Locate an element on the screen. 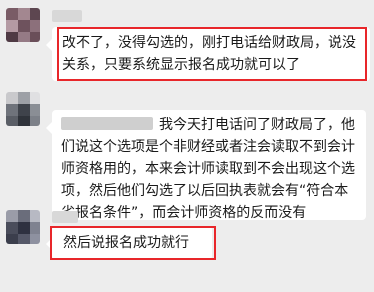 This screenshot has width=374, height=292. message-text: 师资格用的，本来会计师读取到不会出现这个选 is located at coordinates (208, 169).